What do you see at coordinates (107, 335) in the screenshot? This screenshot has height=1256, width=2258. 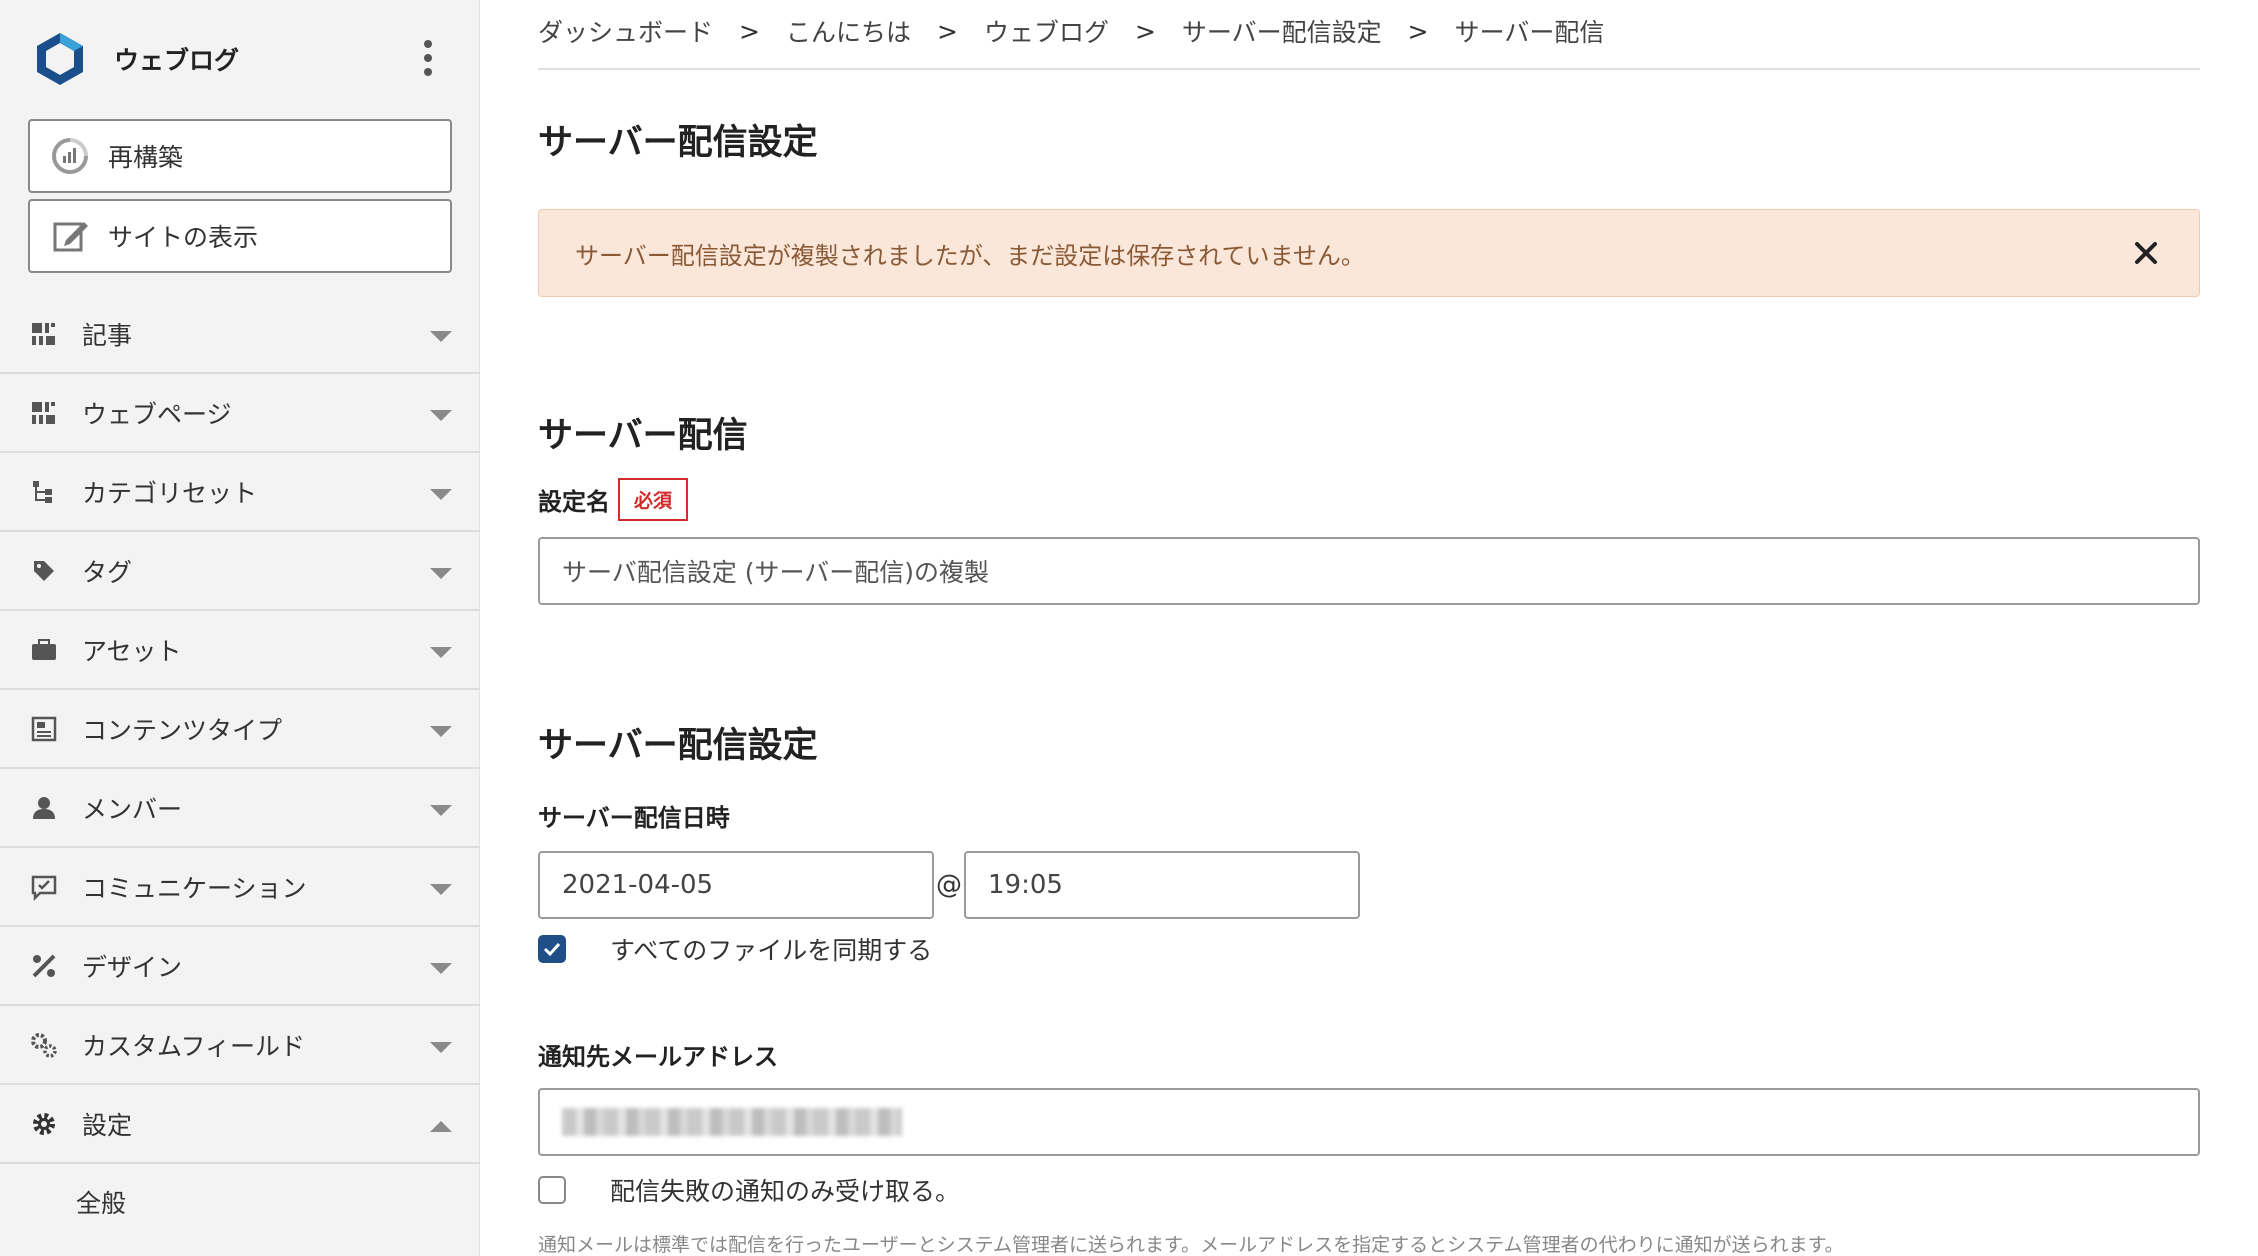 I see `sidebar-item-label: 記事` at bounding box center [107, 335].